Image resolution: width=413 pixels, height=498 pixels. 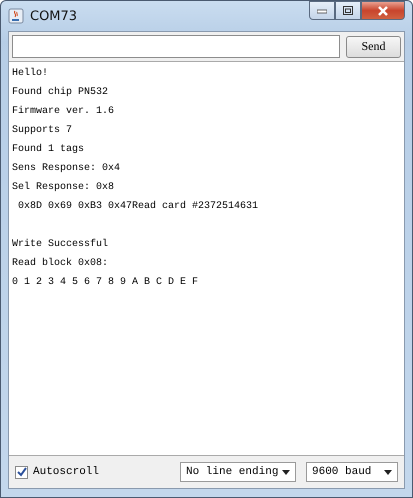 What do you see at coordinates (66, 169) in the screenshot?
I see `console-line: Sens Response: 0x4` at bounding box center [66, 169].